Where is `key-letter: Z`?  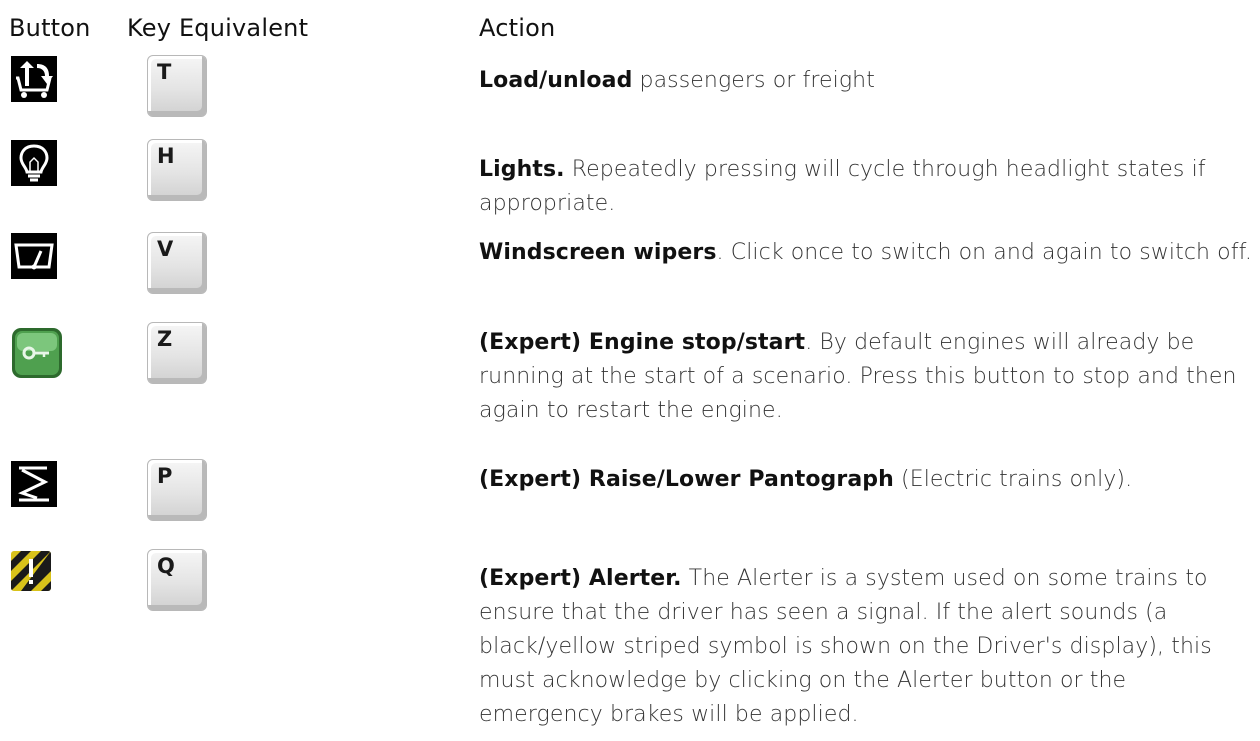
key-letter: Z is located at coordinates (165, 339).